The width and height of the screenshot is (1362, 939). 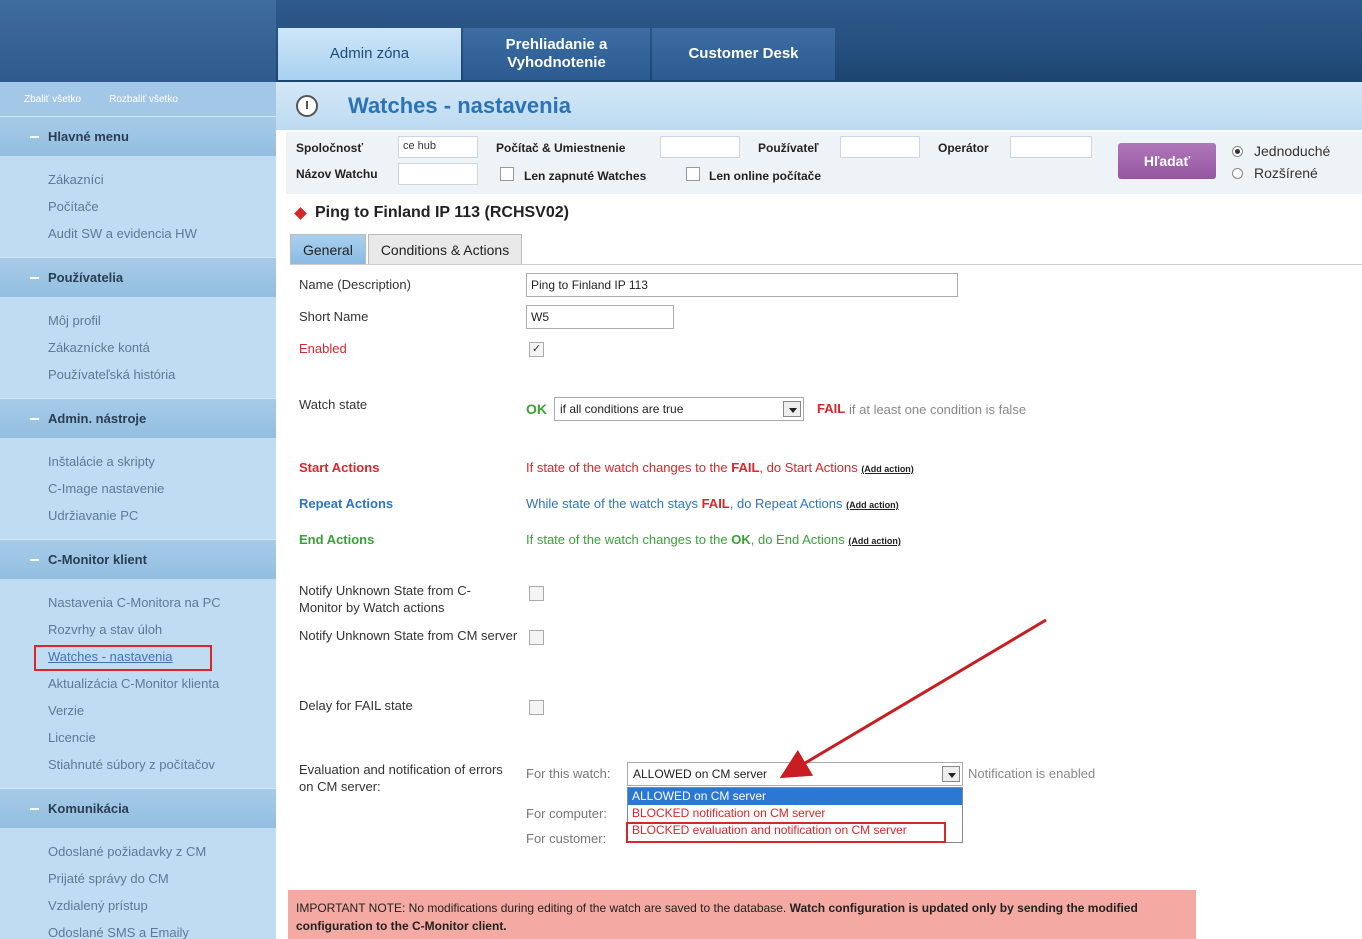 I want to click on tab-conditions-actions: Conditions & Actions, so click(x=445, y=249).